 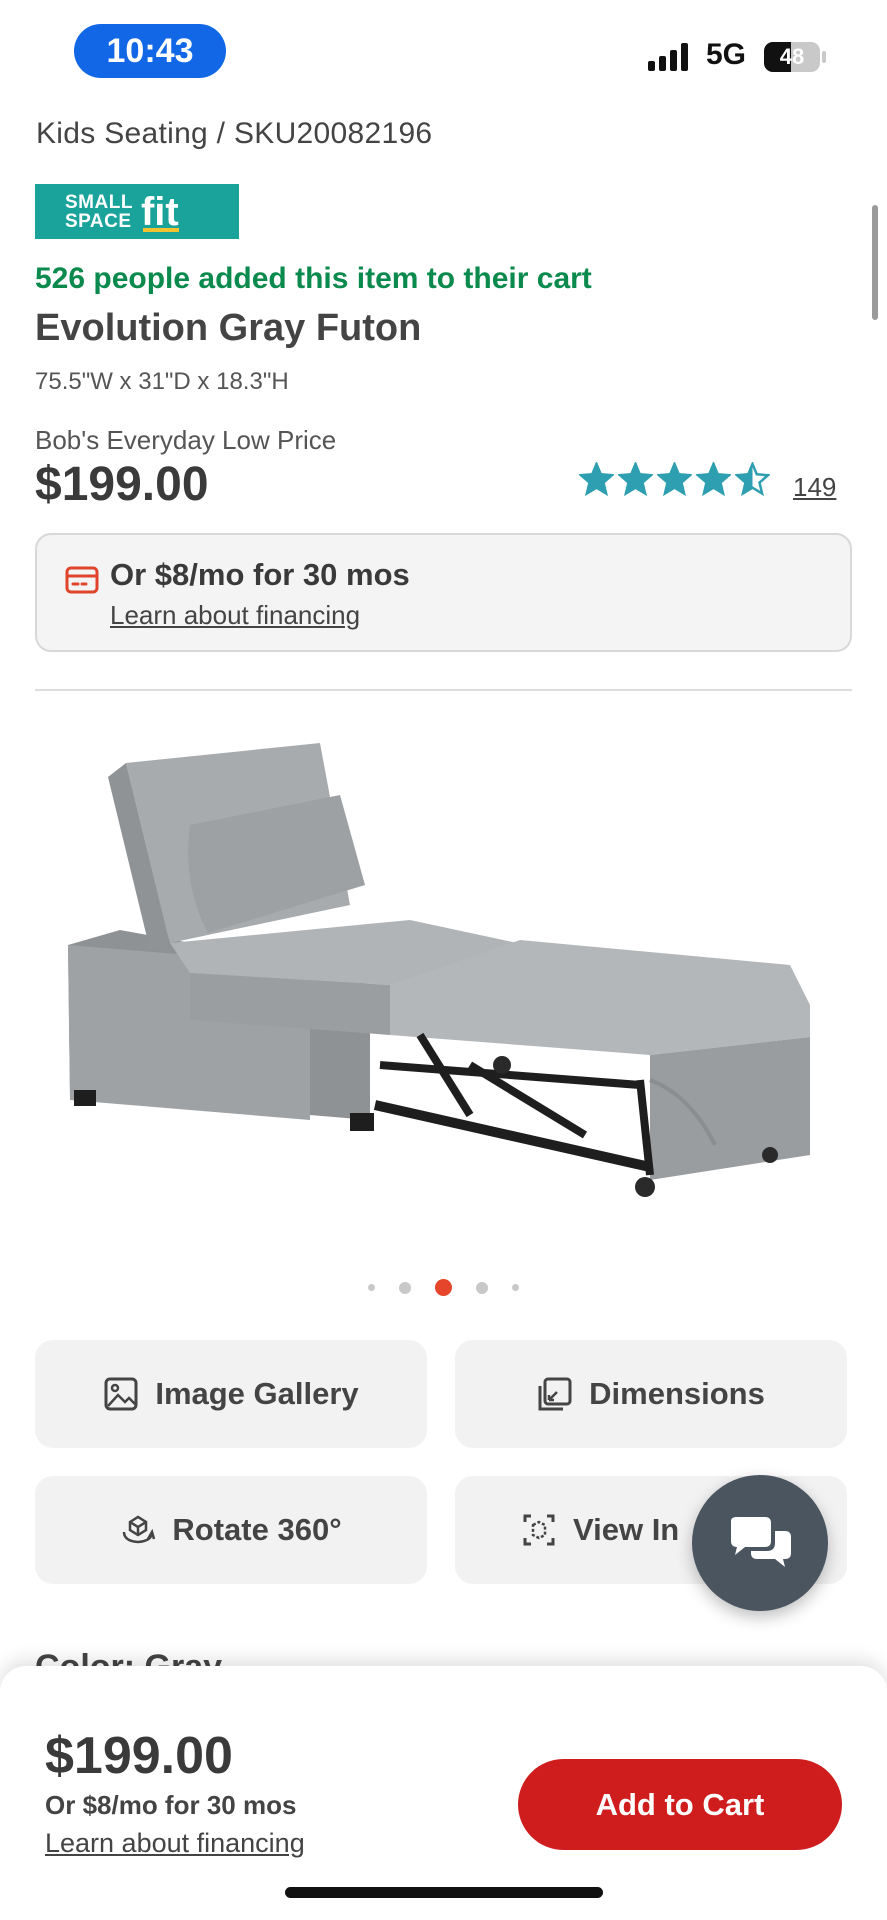 I want to click on chat-bubbles-icon, so click(x=761, y=1542).